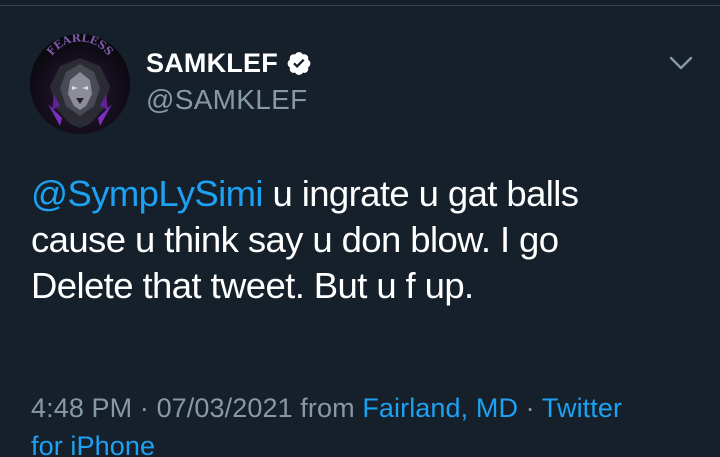 This screenshot has width=720, height=457. Describe the element at coordinates (681, 63) in the screenshot. I see `chevron-down-icon` at that location.